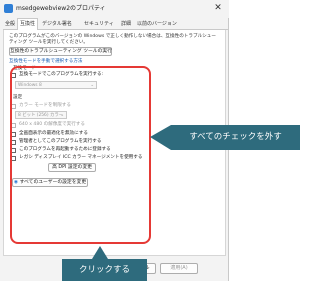 This screenshot has height=281, width=320. Describe the element at coordinates (60, 51) in the screenshot. I see `troubleshoot-button: 互換性のトラブルシューティング ツールの実行` at that location.